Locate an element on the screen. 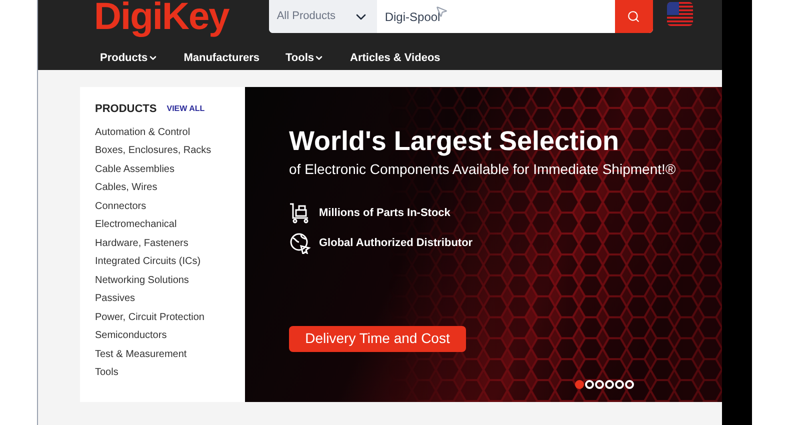 The image size is (800, 425). product-category-link: Semiconductors is located at coordinates (162, 336).